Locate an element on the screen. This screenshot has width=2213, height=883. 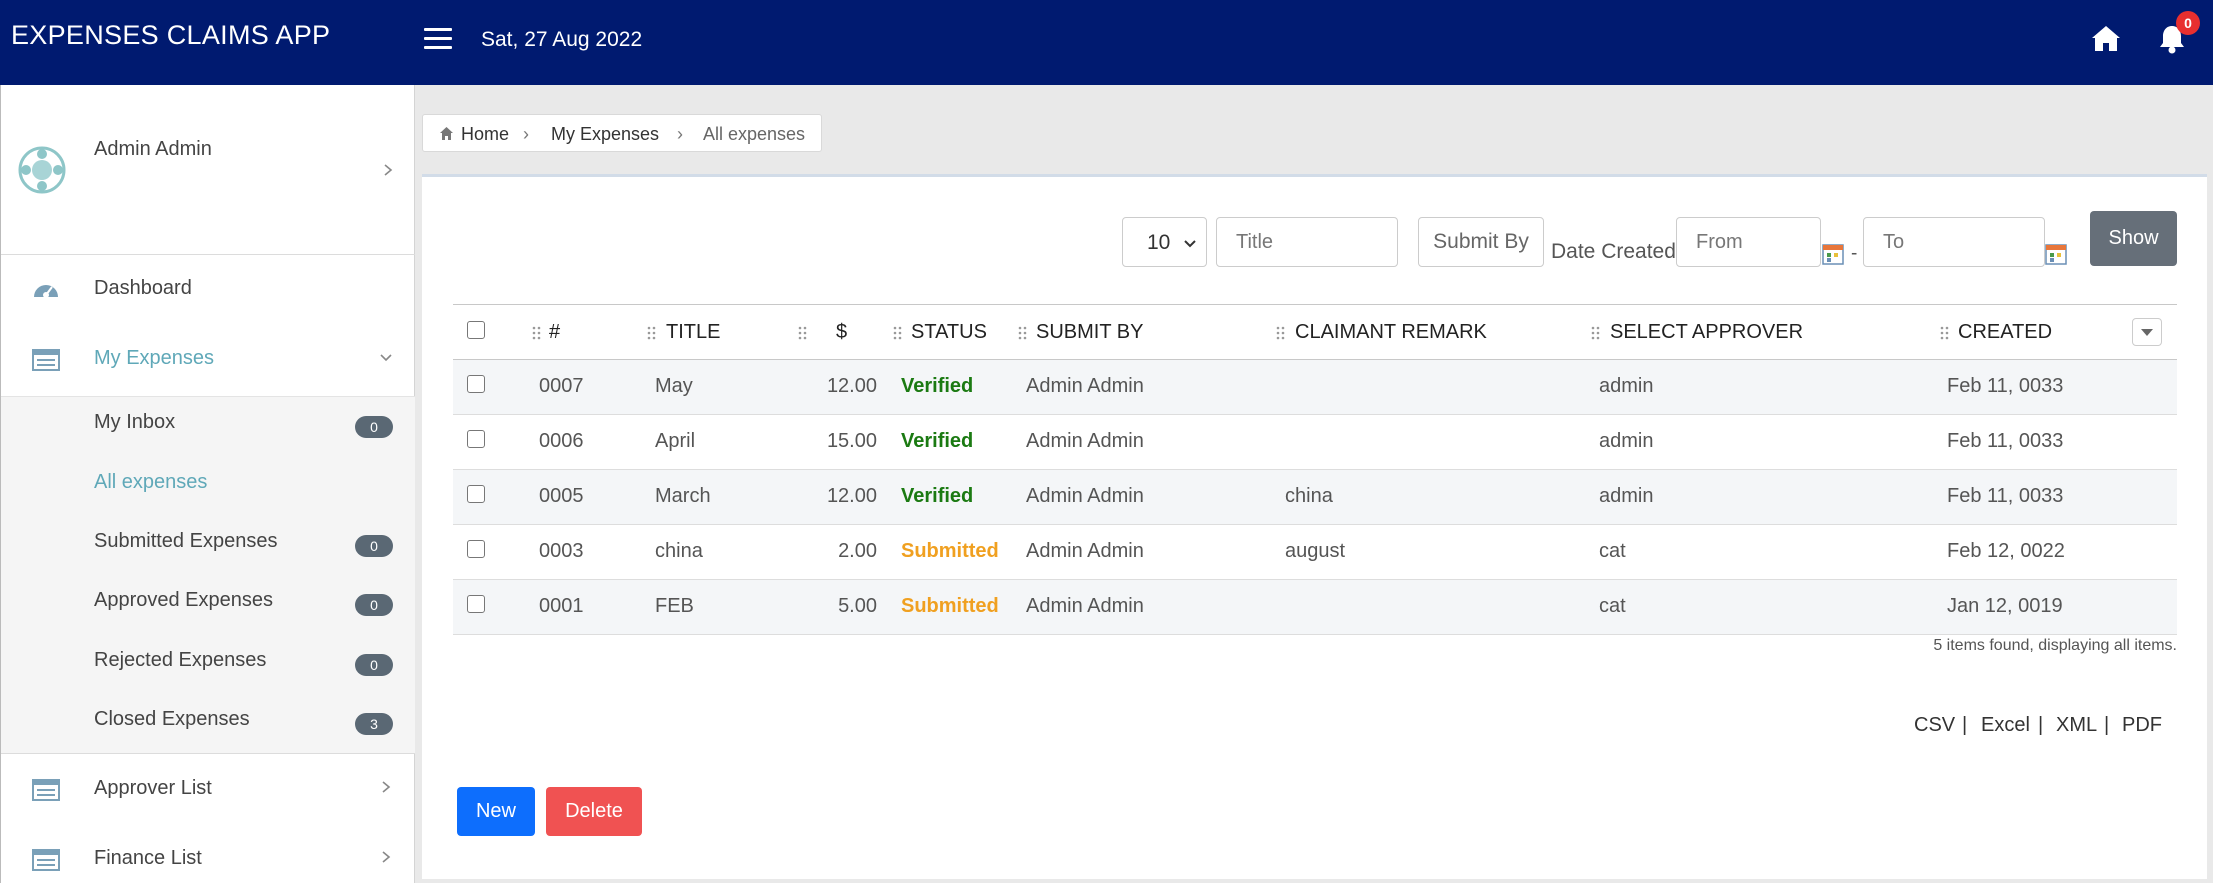
column-header-select-approver: SELECT APPROVER is located at coordinates (1706, 332).